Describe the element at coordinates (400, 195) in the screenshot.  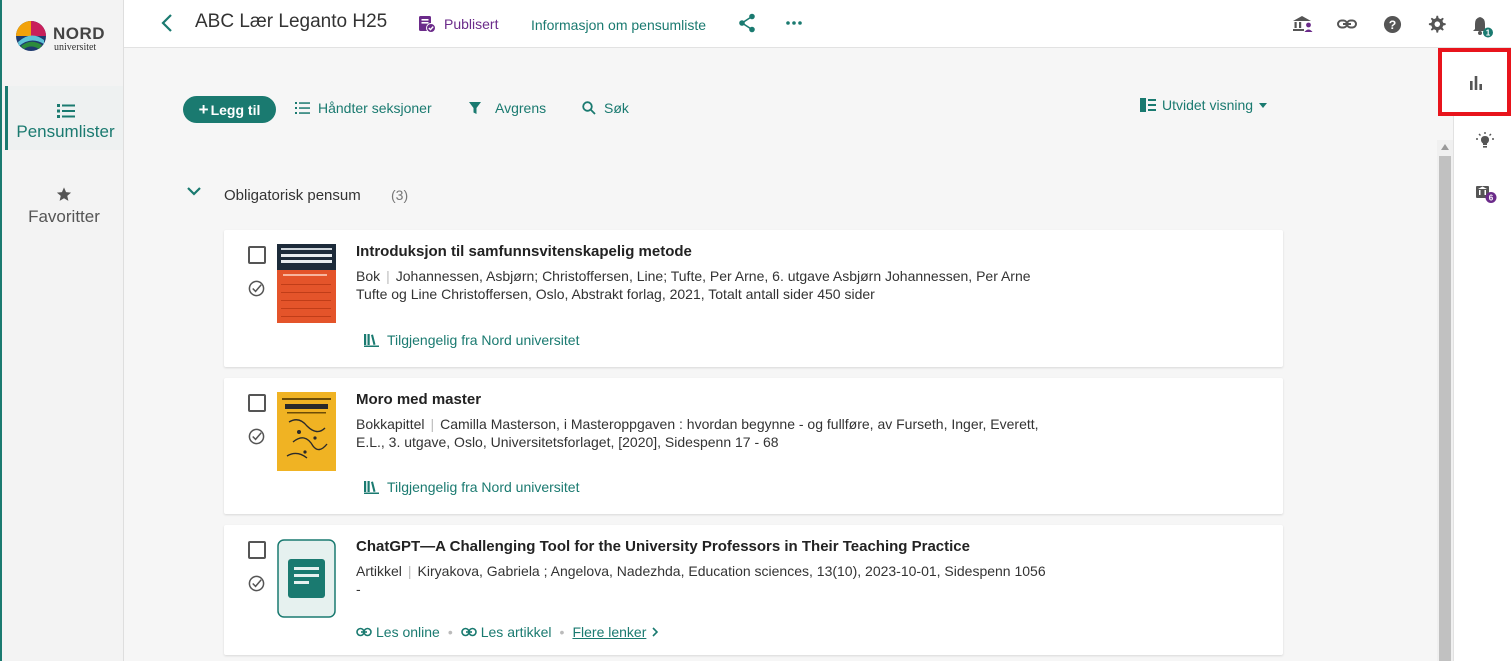
I see `section-item-count: (3)` at that location.